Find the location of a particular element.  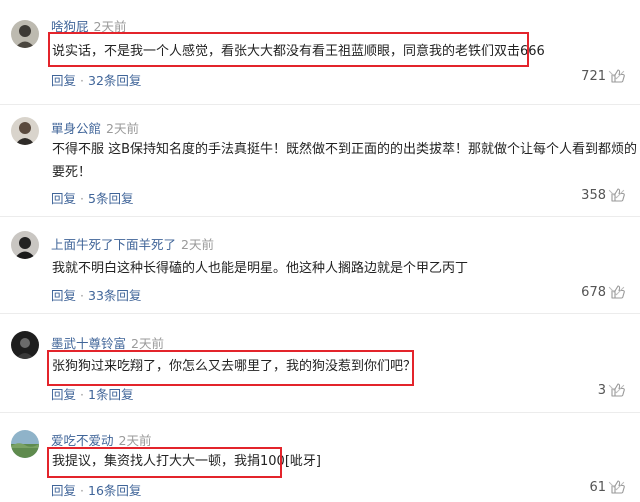

comment-actions: 回复 · 32条回复 is located at coordinates (96, 80).